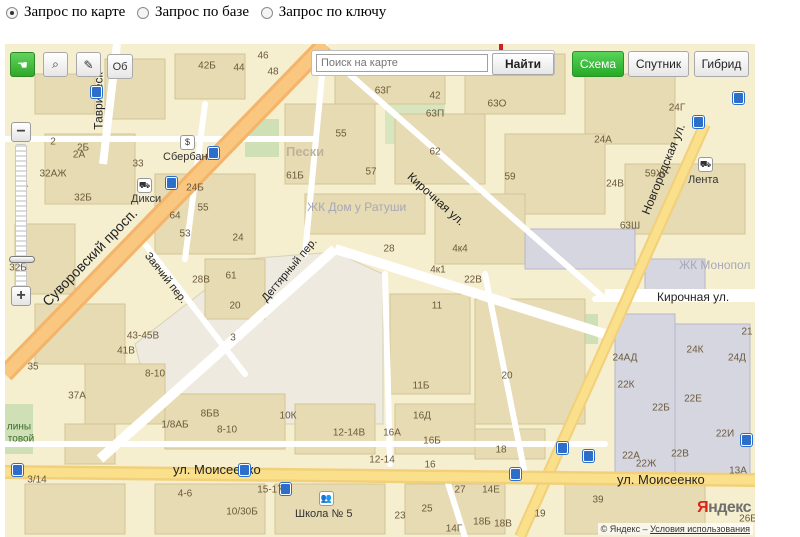  I want to click on house-number: 53, so click(185, 234).